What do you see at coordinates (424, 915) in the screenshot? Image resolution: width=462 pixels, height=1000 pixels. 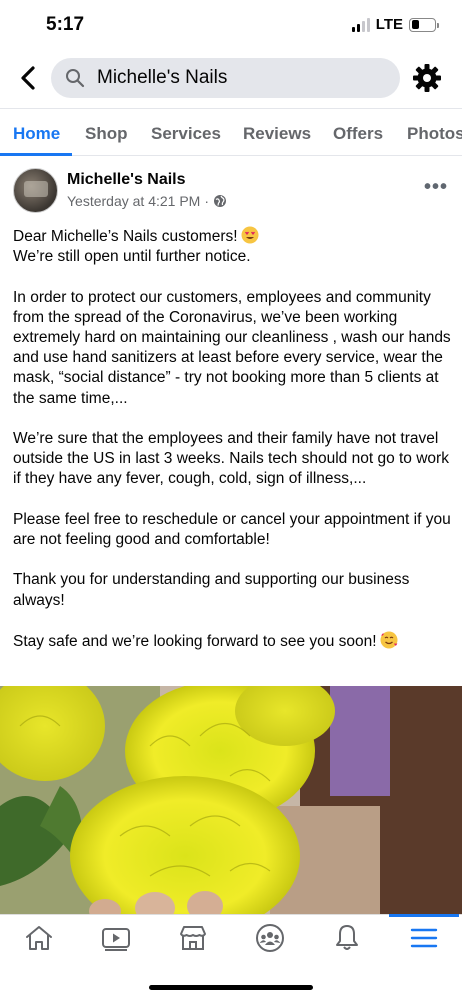 I see `active-nav-indicator` at bounding box center [424, 915].